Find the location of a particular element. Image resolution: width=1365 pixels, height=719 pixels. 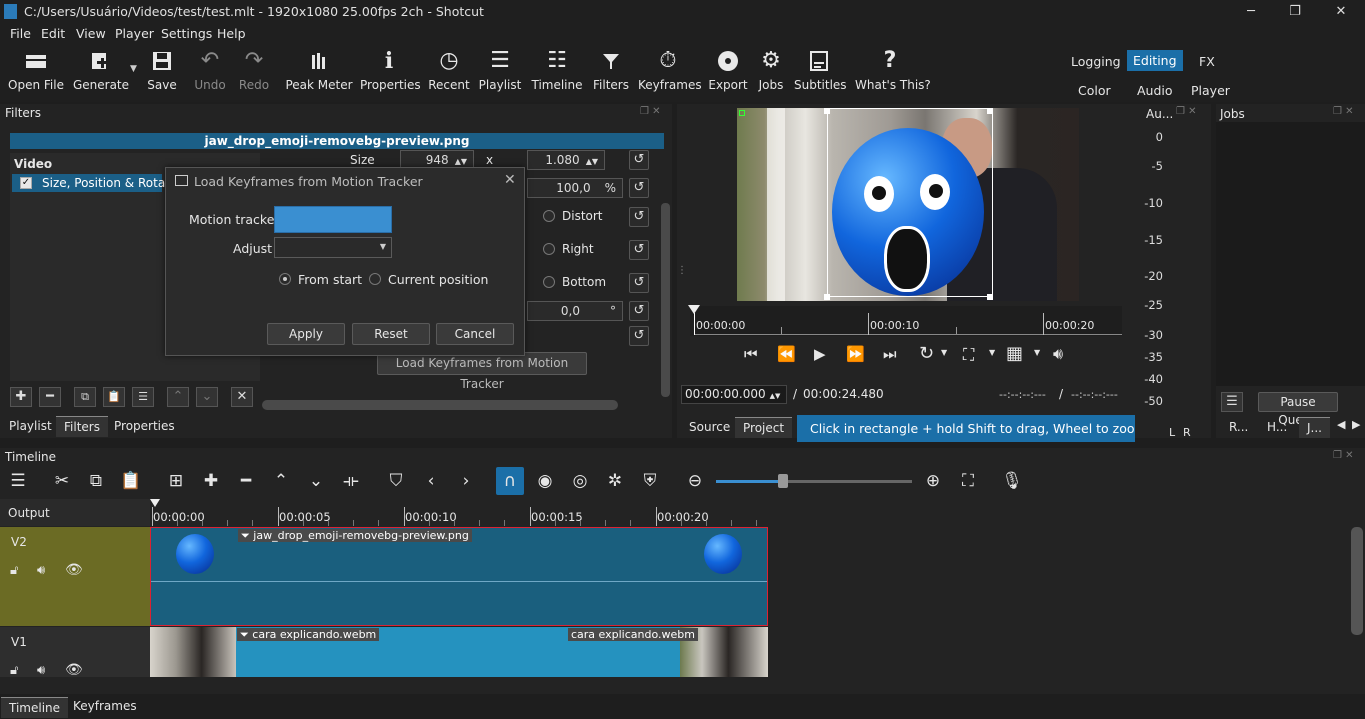

menu-file: File is located at coordinates (20, 33).